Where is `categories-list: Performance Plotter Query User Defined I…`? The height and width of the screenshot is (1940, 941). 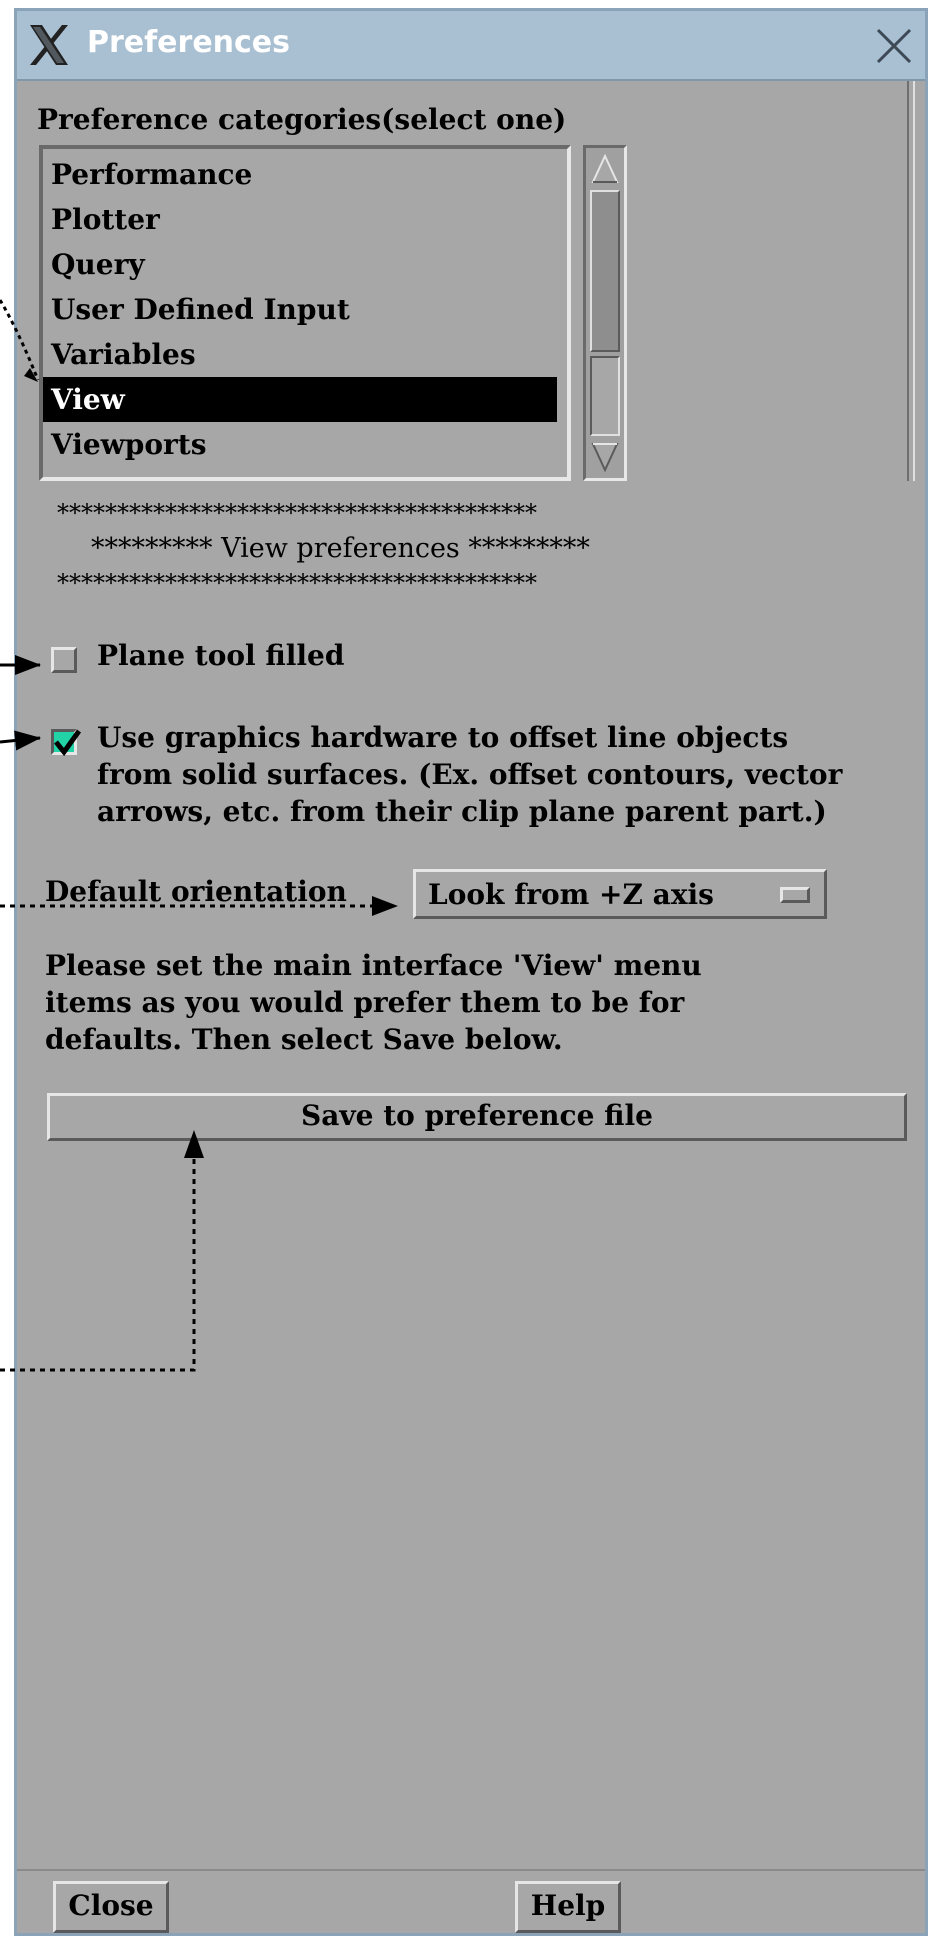
categories-list: Performance Plotter Query User Defined I… is located at coordinates (305, 313).